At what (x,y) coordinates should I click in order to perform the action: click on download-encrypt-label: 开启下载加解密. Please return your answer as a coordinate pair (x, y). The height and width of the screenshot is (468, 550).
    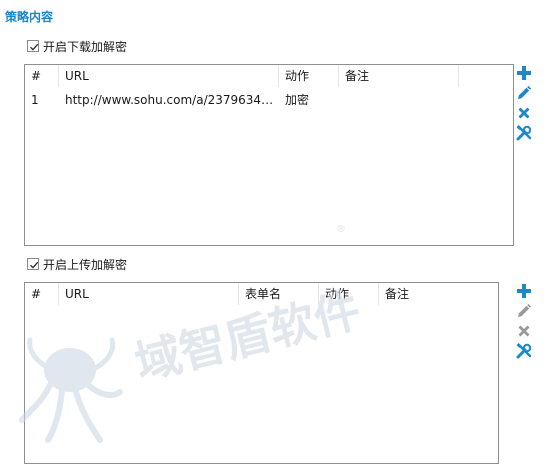
    Looking at the image, I should click on (85, 46).